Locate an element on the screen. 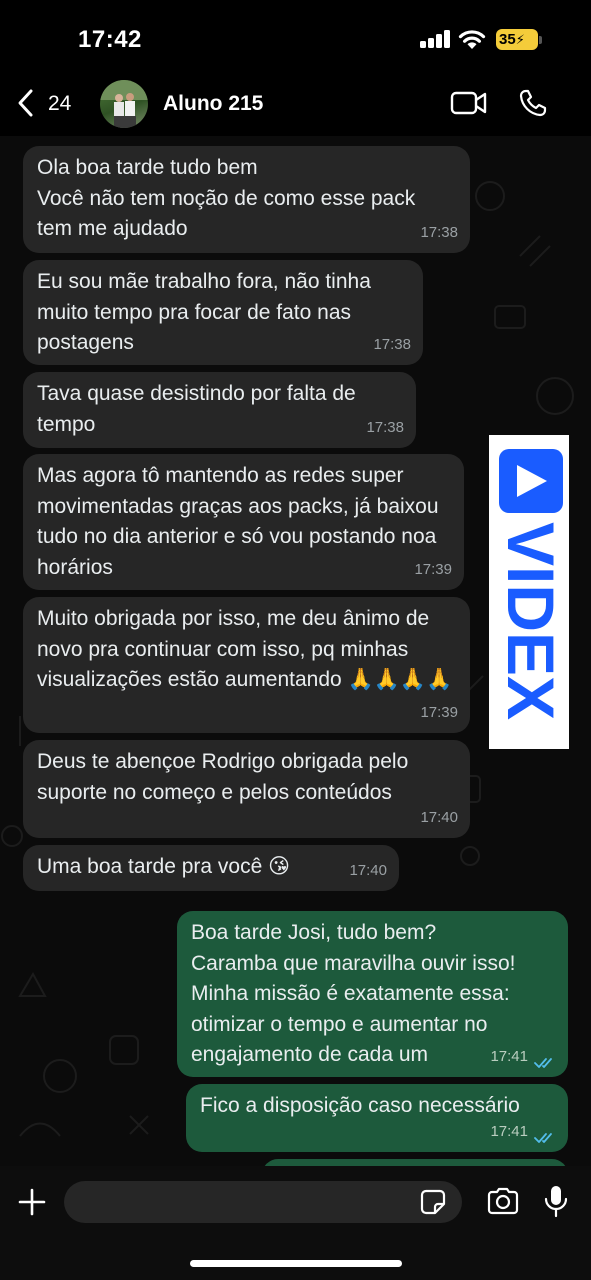 This screenshot has height=1280, width=591. status-time: 17:42 is located at coordinates (110, 39).